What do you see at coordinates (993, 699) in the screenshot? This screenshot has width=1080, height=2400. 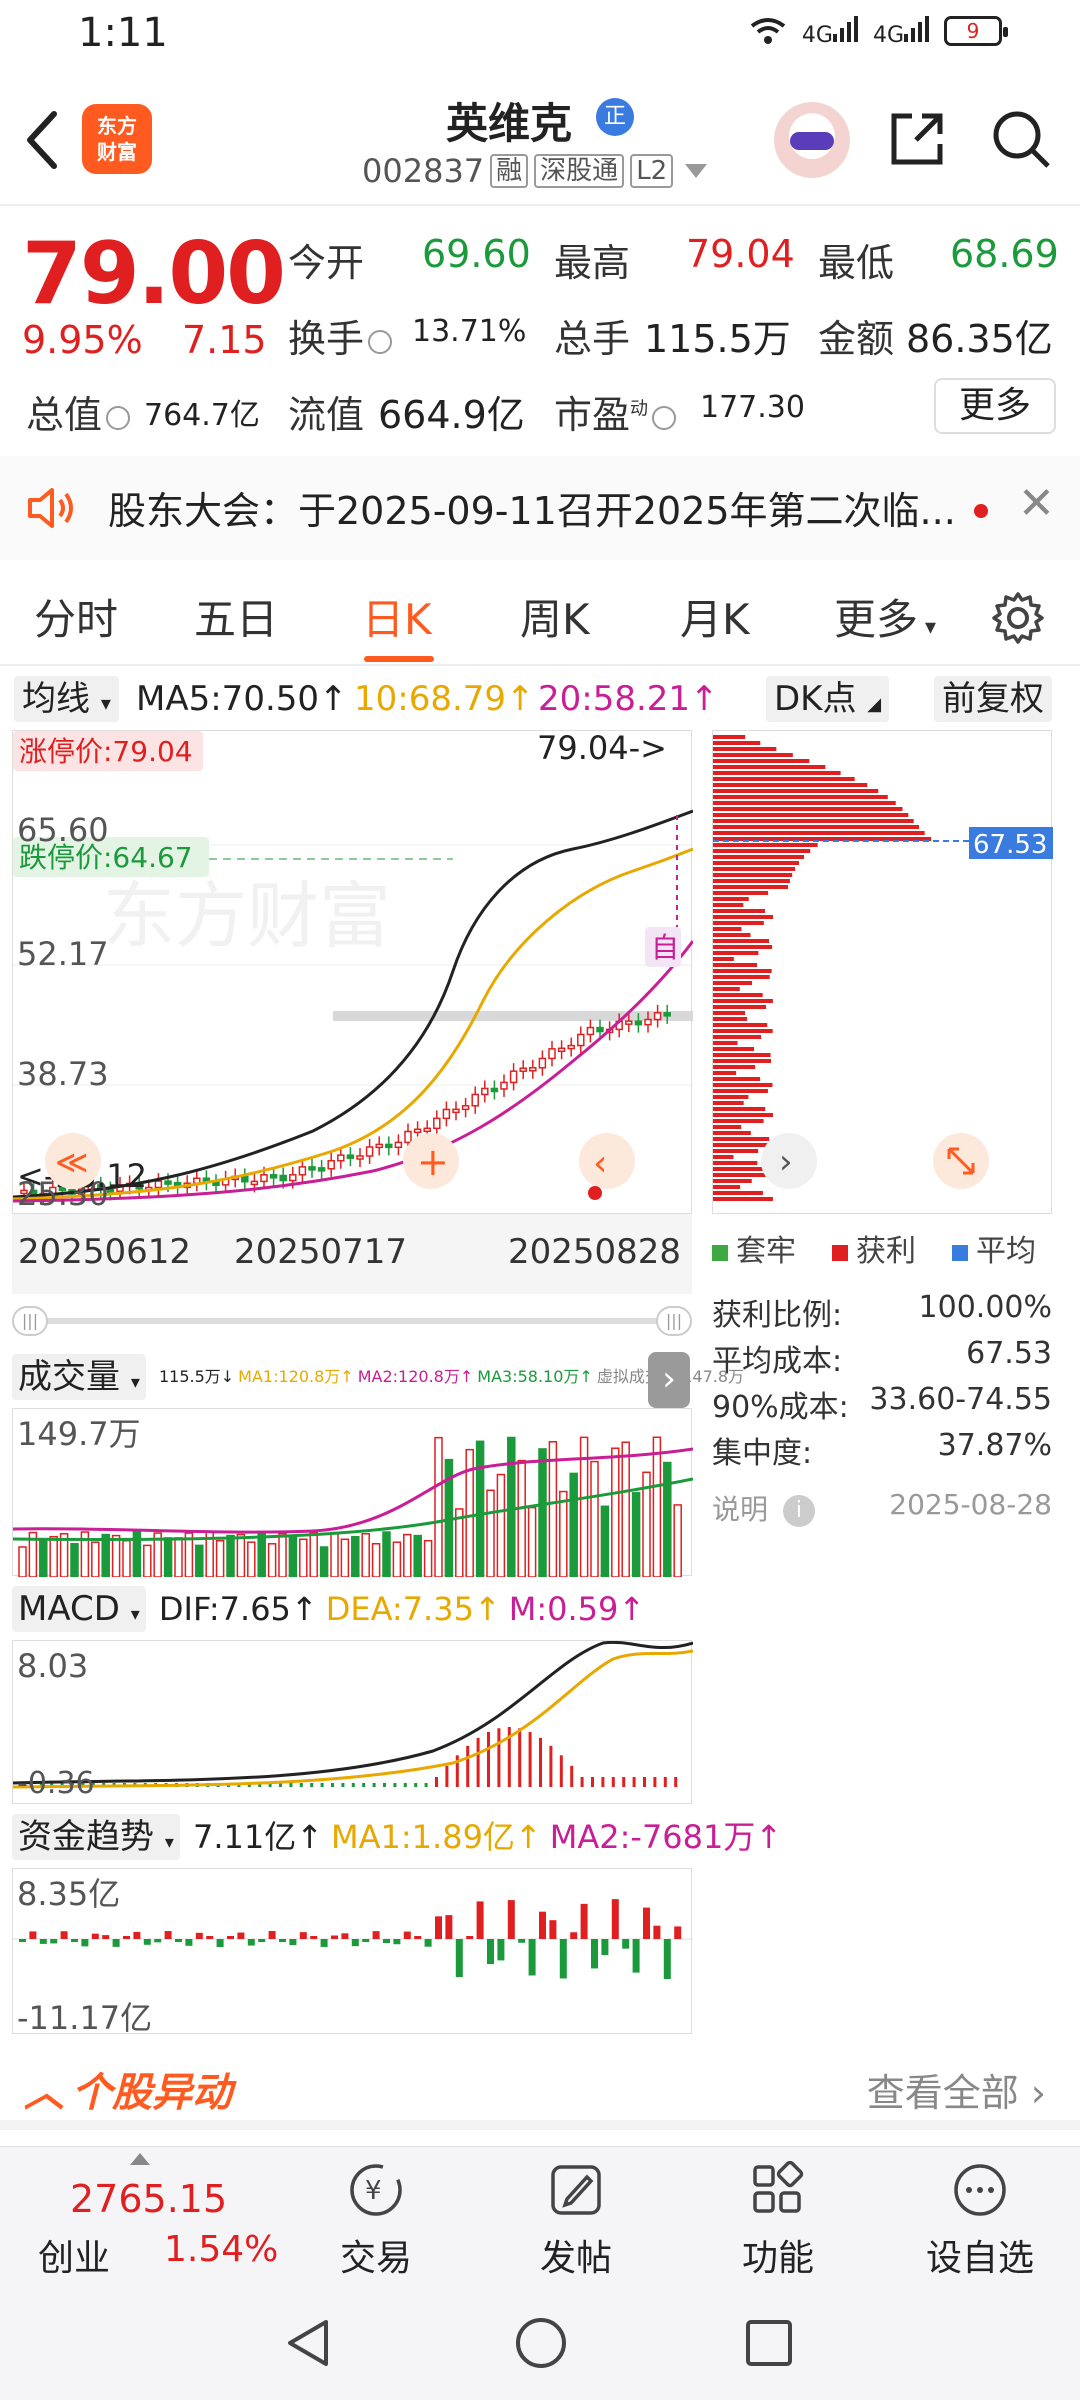 I see `adjust-select: 前复权` at bounding box center [993, 699].